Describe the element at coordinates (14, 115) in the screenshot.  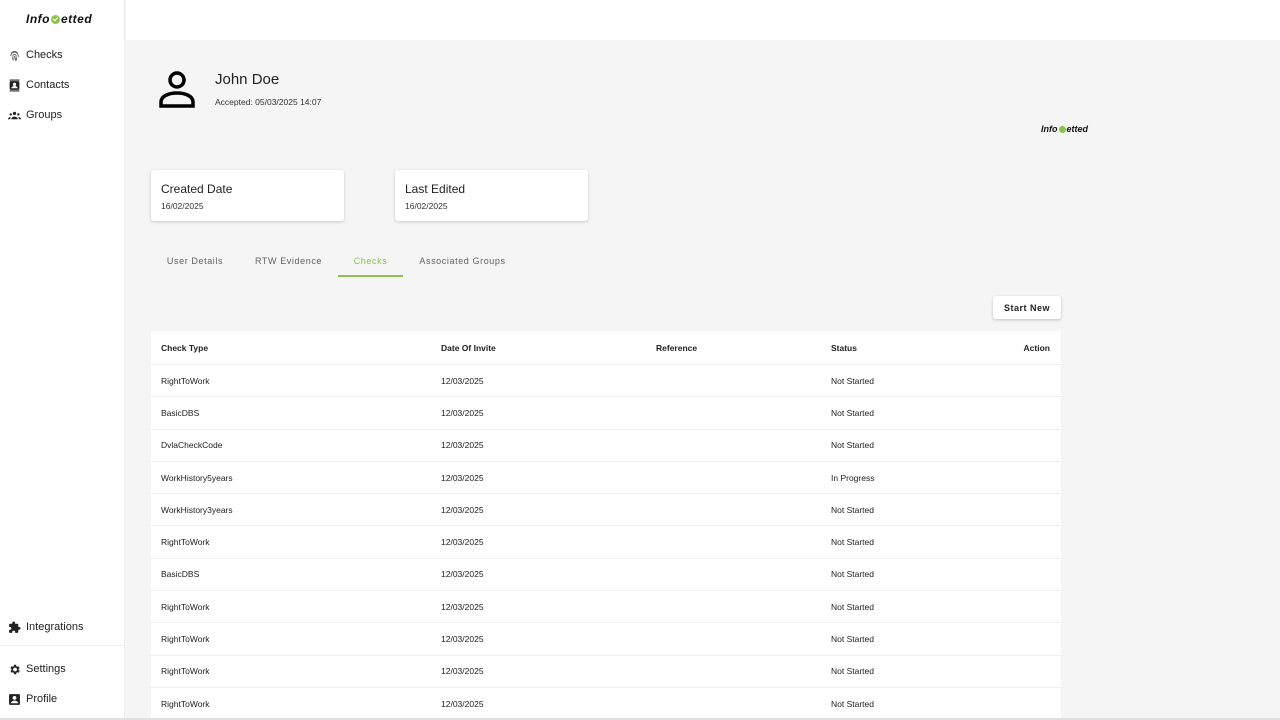
I see `groups-icon` at that location.